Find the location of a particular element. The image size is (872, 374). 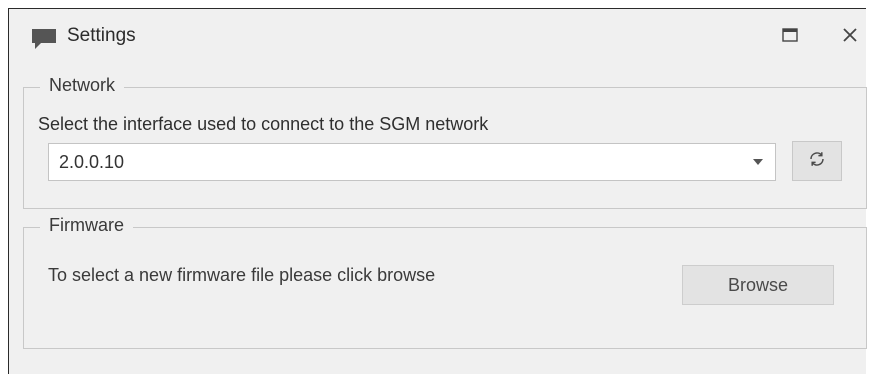

firmware-legend: Firmware is located at coordinates (86, 225).